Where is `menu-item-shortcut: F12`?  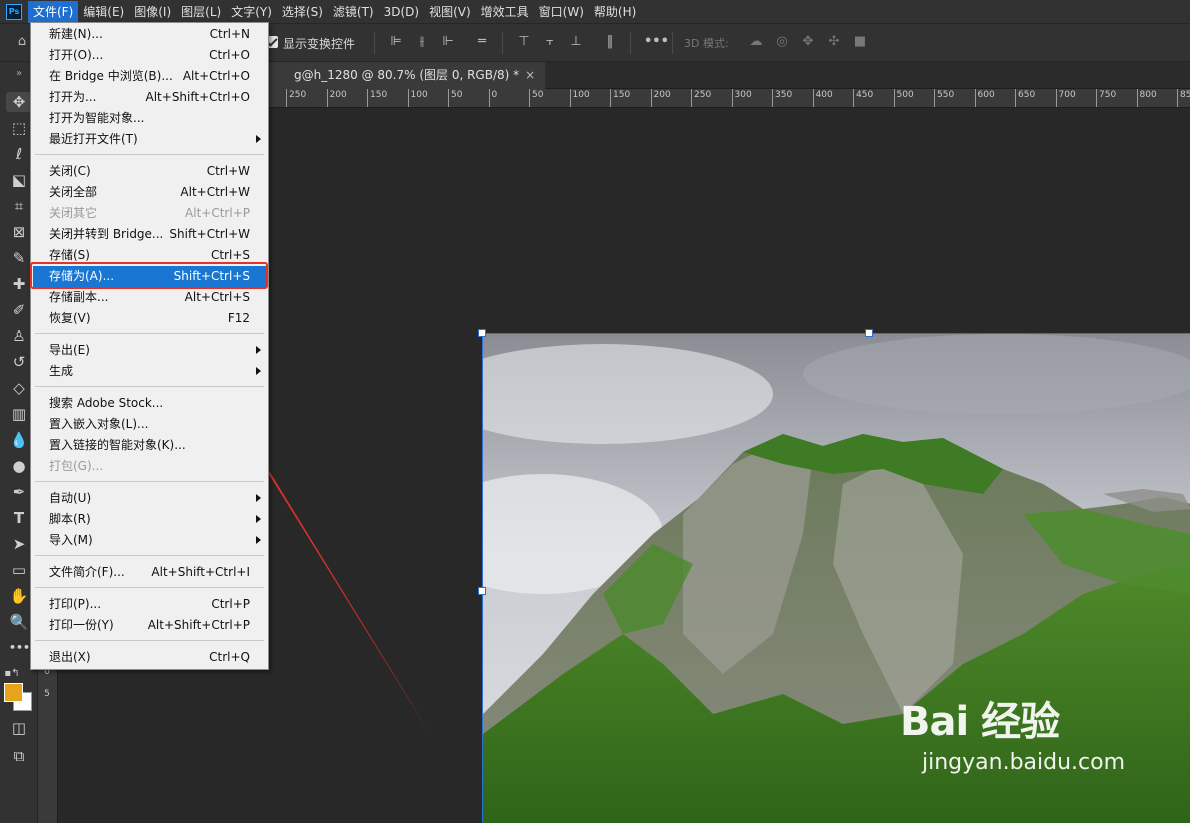 menu-item-shortcut: F12 is located at coordinates (238, 318).